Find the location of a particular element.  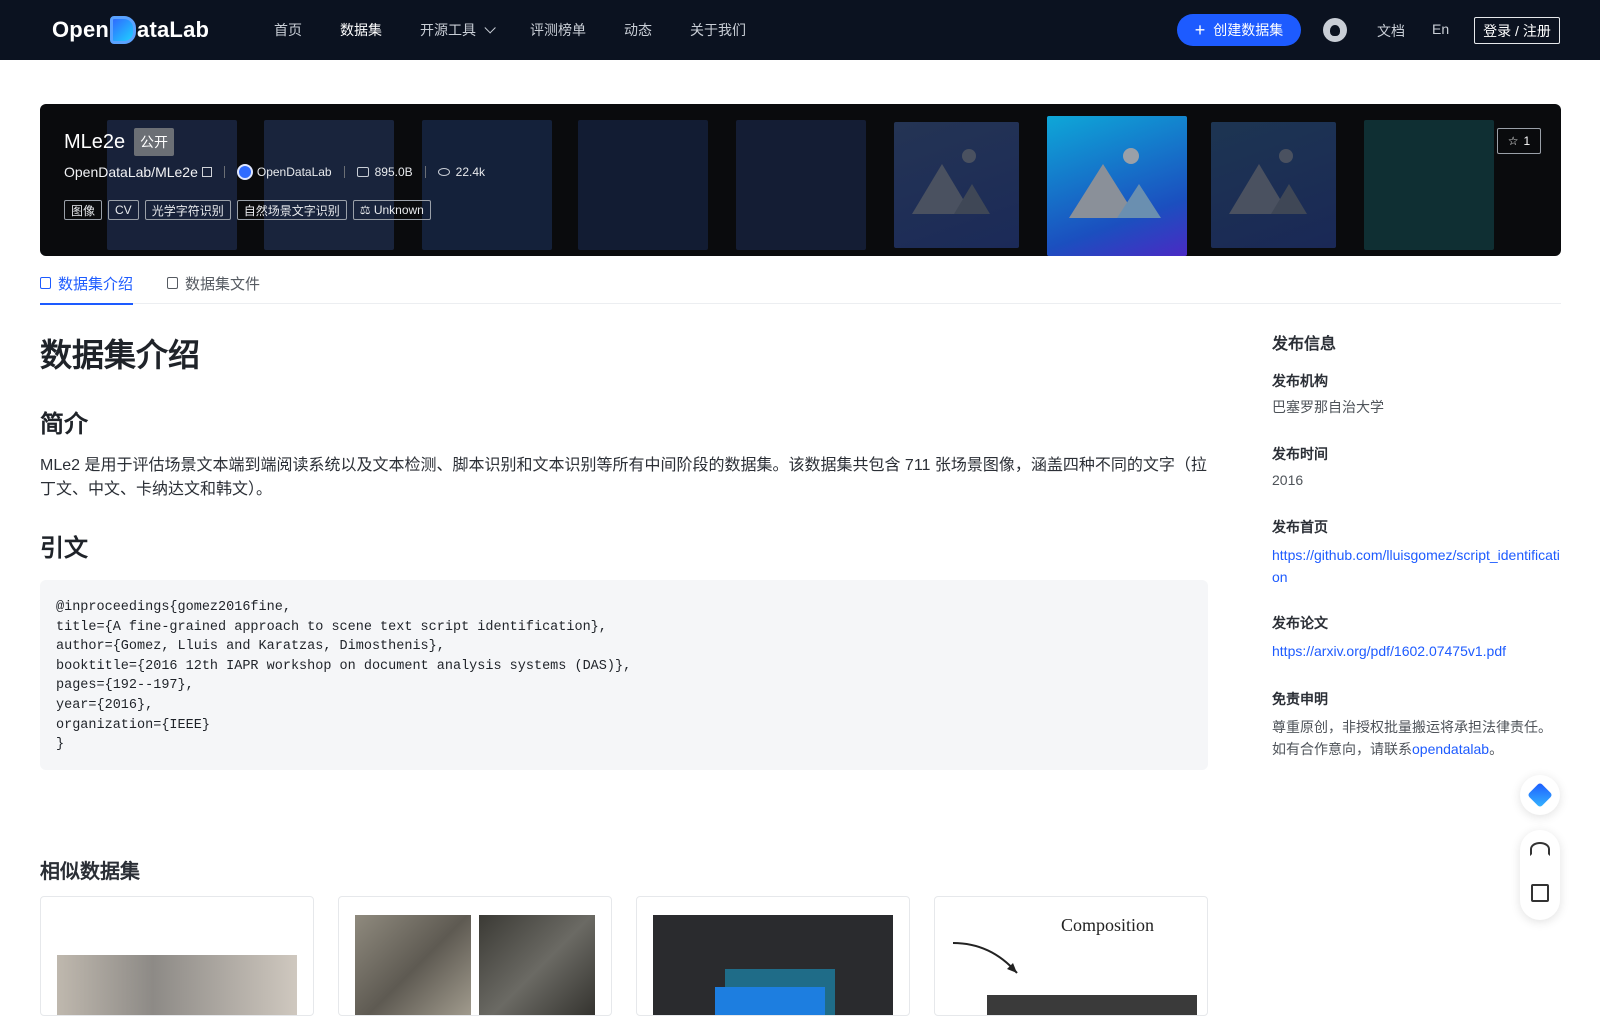

tab-label: 数据集文件 is located at coordinates (223, 284).